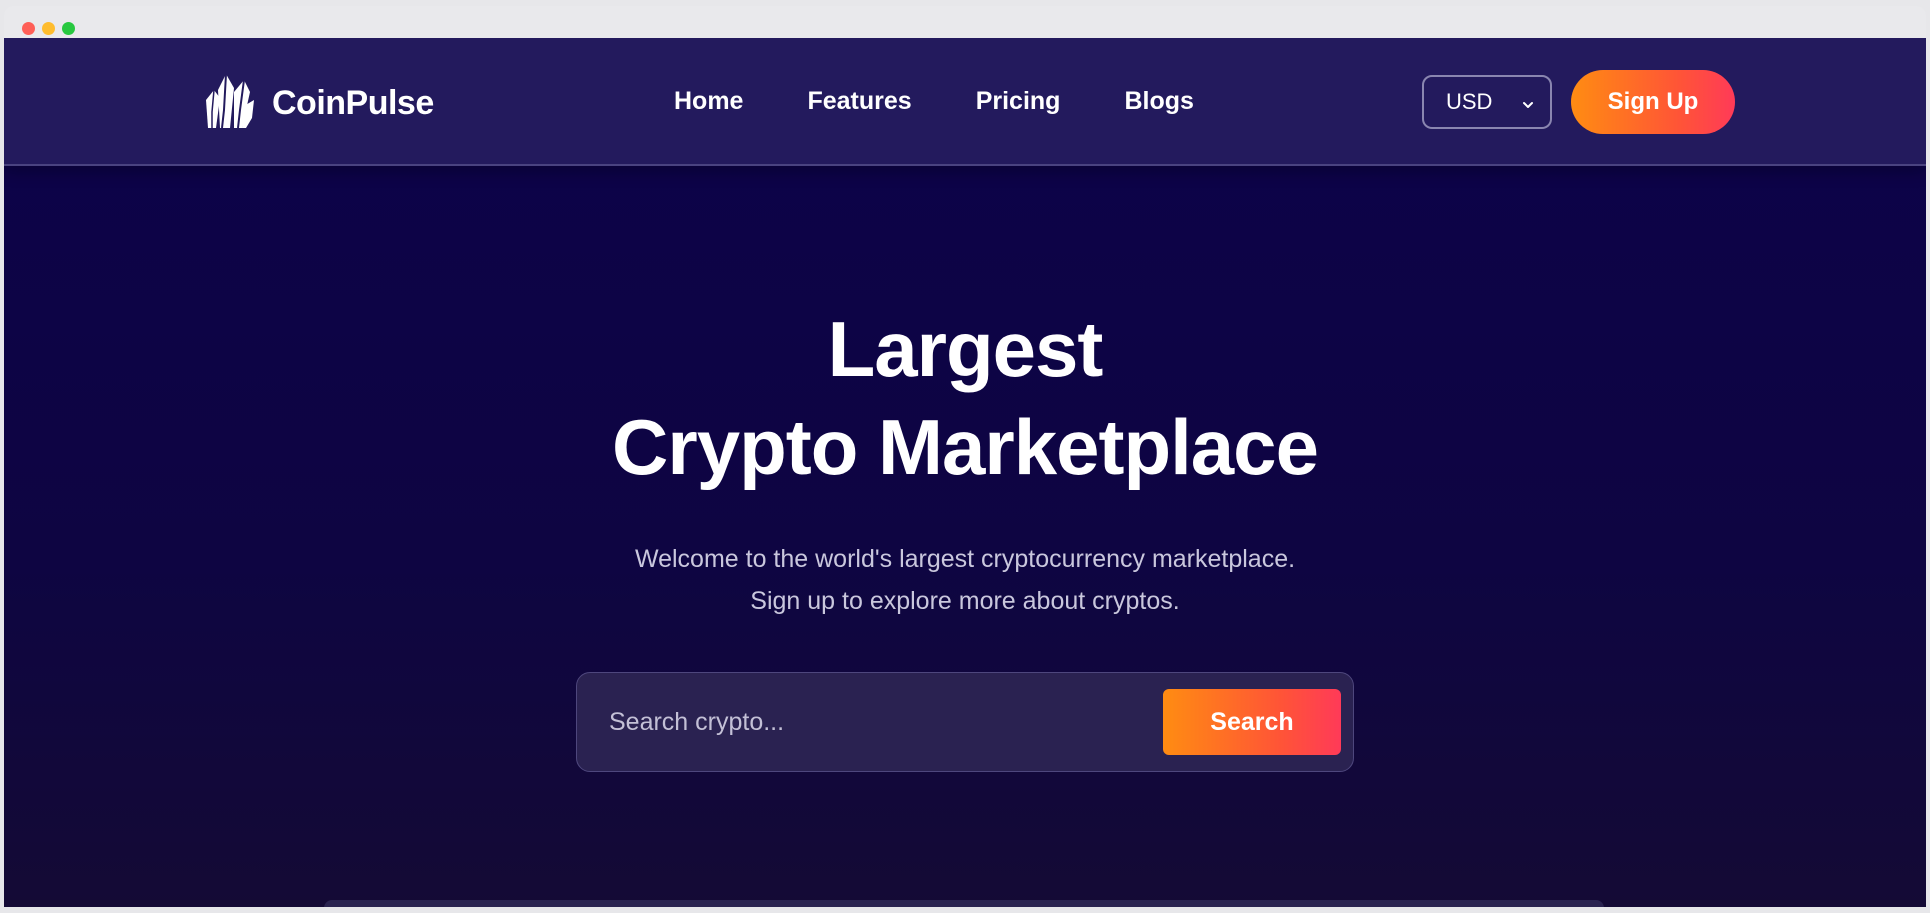 The width and height of the screenshot is (1930, 913). Describe the element at coordinates (859, 101) in the screenshot. I see `nav-features: Features` at that location.